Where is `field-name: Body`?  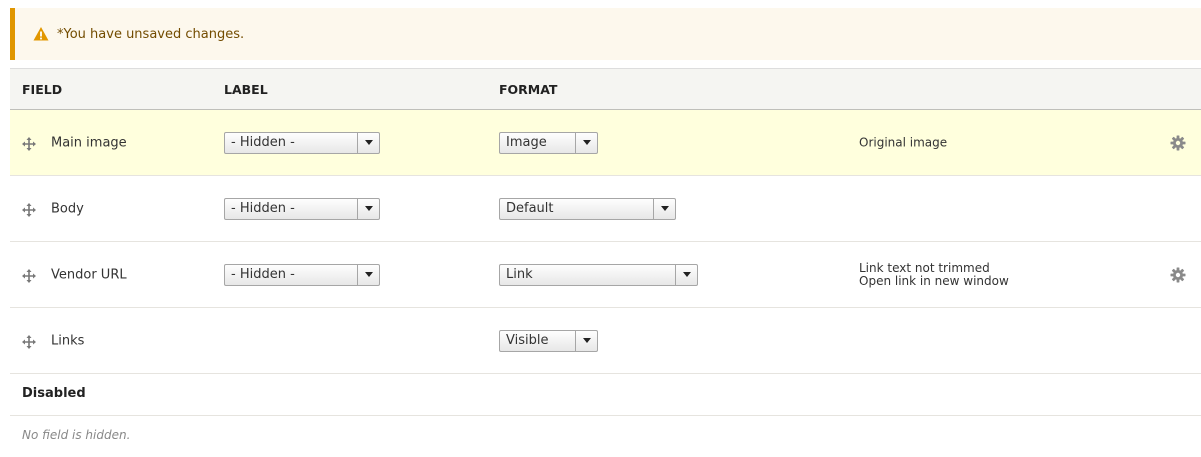 field-name: Body is located at coordinates (67, 208).